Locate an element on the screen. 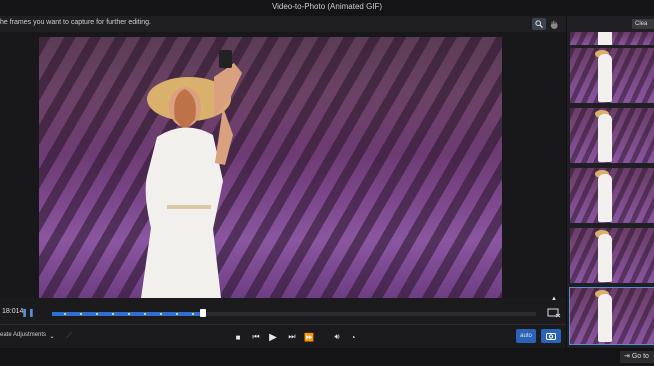 The height and width of the screenshot is (366, 654). goto-label: Go to is located at coordinates (640, 356).